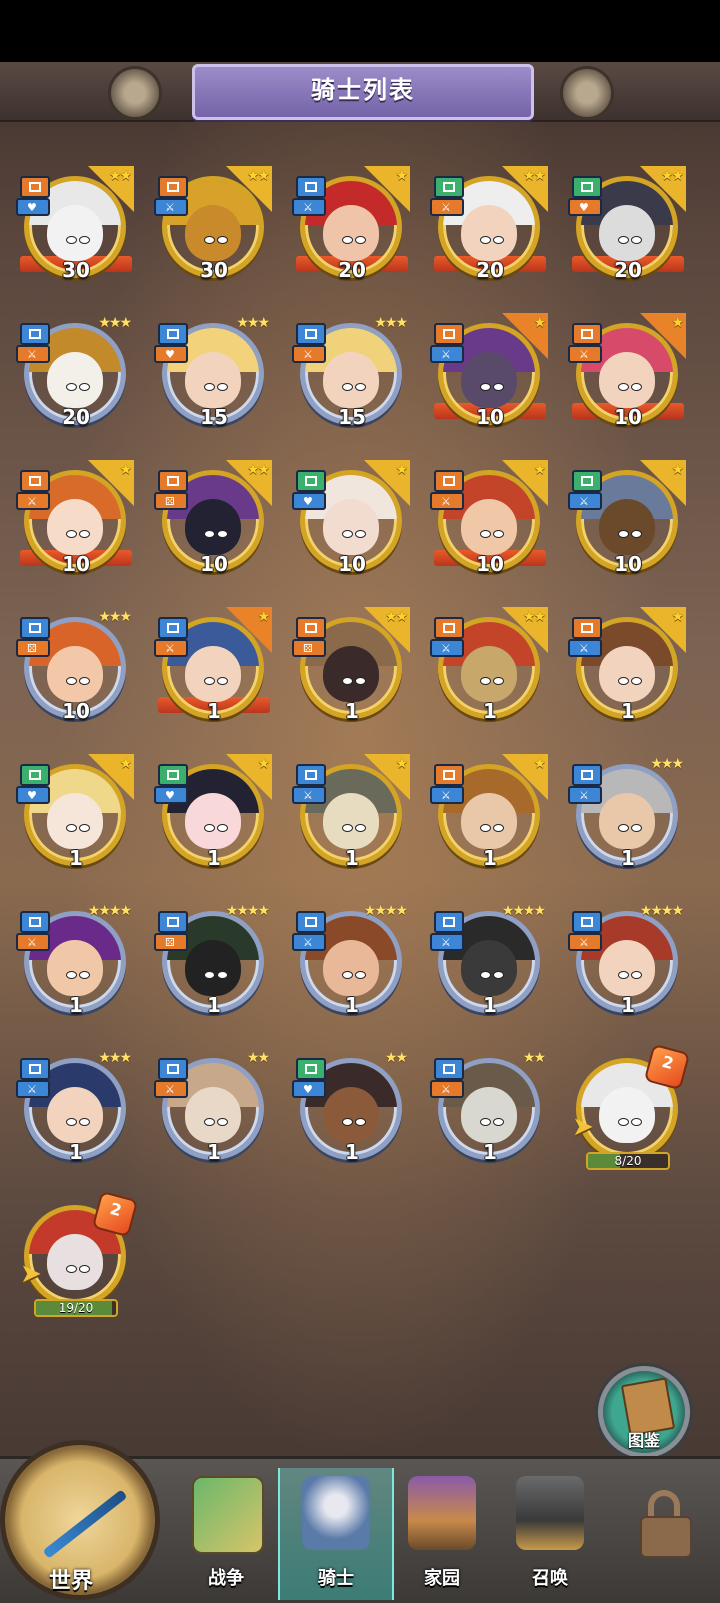 The image size is (720, 1603). I want to click on knight-card: ★★ ♥ 20, so click(627, 231).